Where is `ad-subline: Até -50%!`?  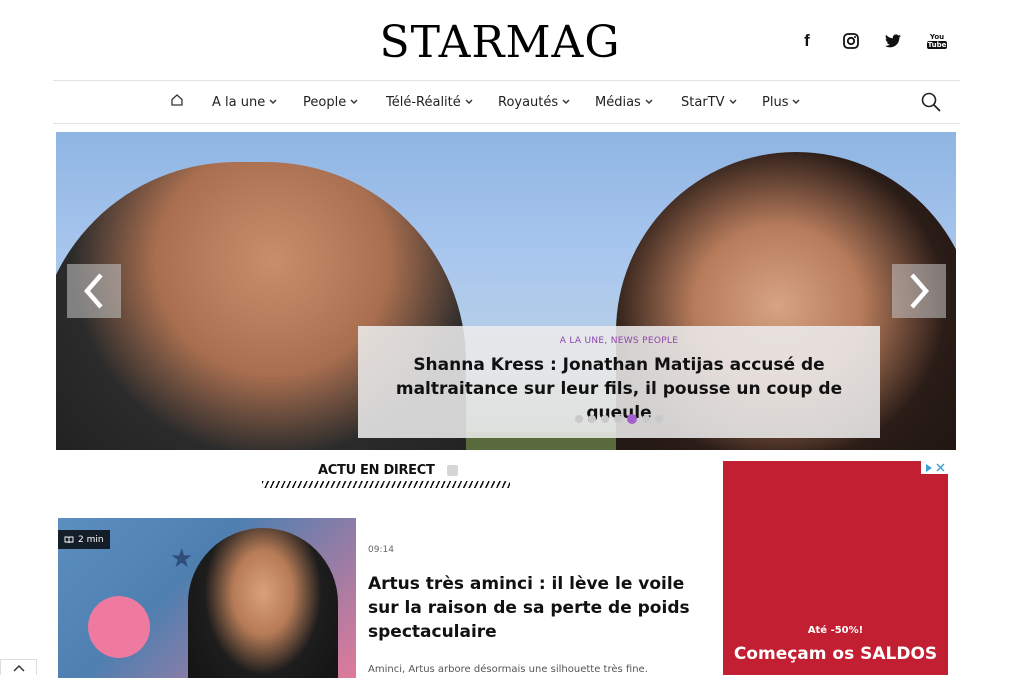
ad-subline: Até -50%! is located at coordinates (835, 630).